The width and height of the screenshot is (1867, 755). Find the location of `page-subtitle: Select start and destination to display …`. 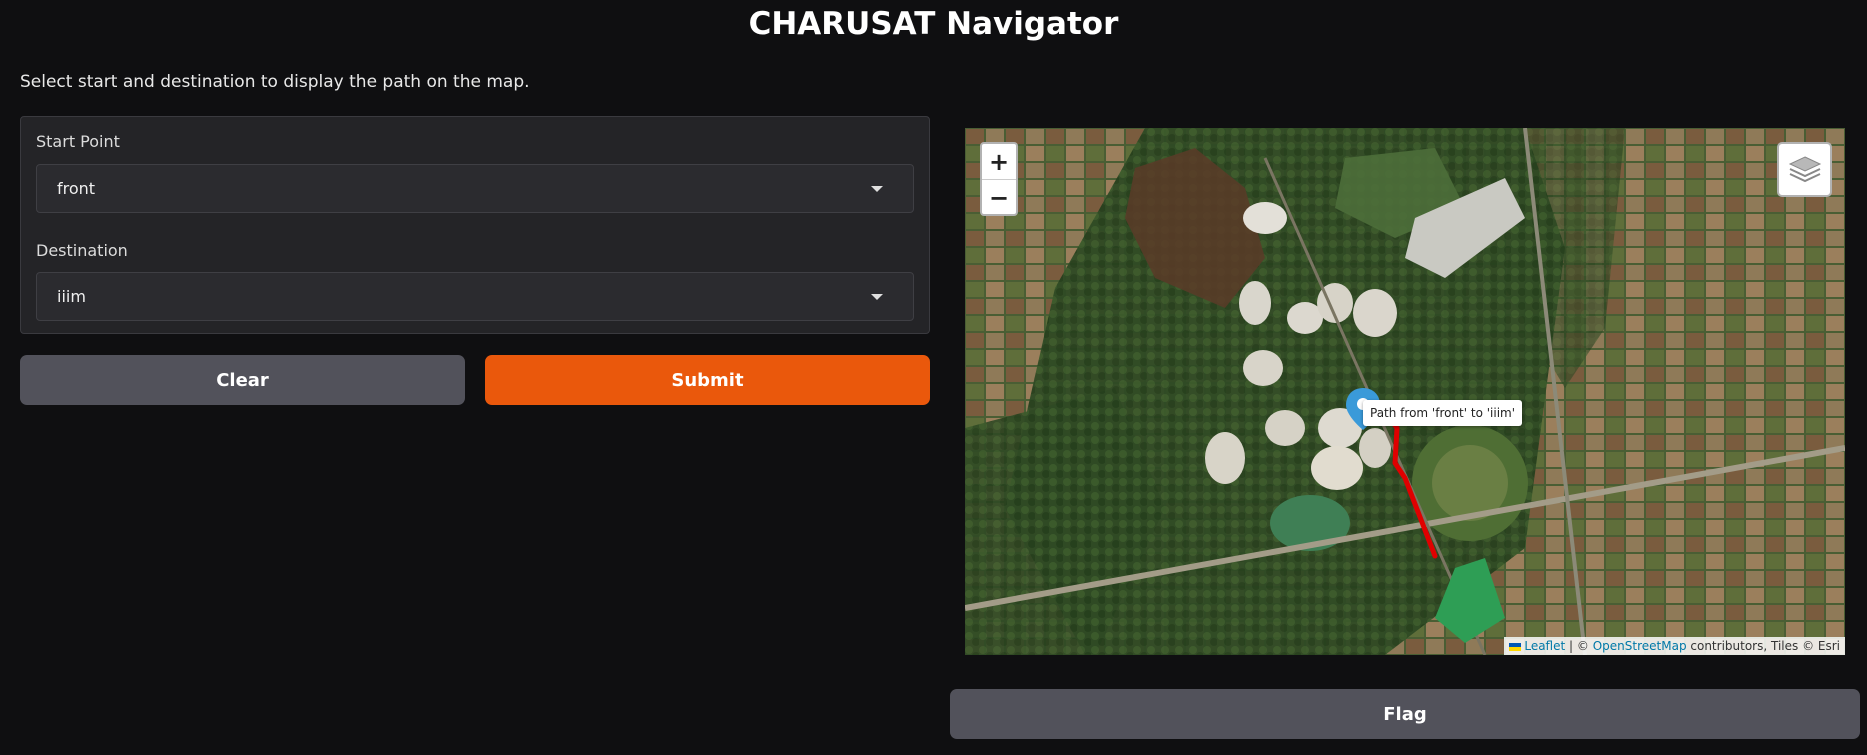

page-subtitle: Select start and destination to display … is located at coordinates (275, 82).